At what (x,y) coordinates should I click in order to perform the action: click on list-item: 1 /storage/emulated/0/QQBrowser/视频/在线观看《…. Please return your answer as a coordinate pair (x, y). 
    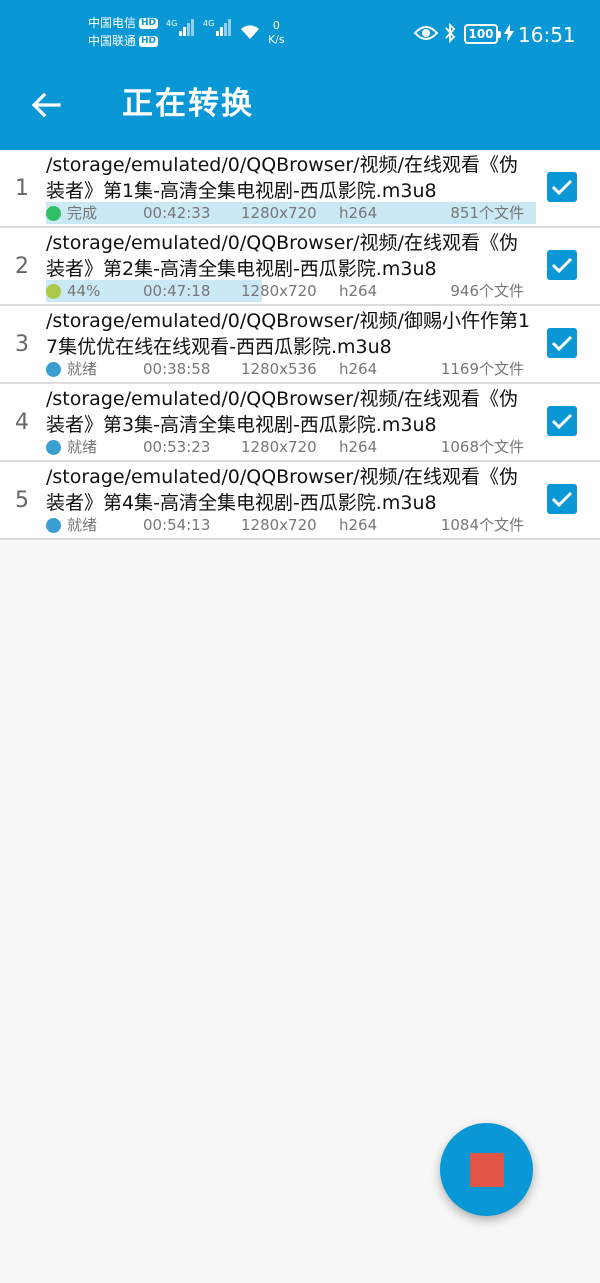
    Looking at the image, I should click on (300, 189).